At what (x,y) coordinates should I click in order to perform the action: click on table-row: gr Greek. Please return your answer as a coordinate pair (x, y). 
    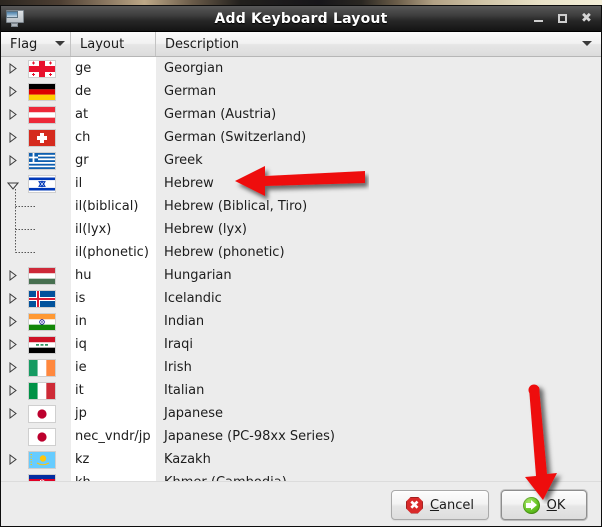
    Looking at the image, I should click on (301, 160).